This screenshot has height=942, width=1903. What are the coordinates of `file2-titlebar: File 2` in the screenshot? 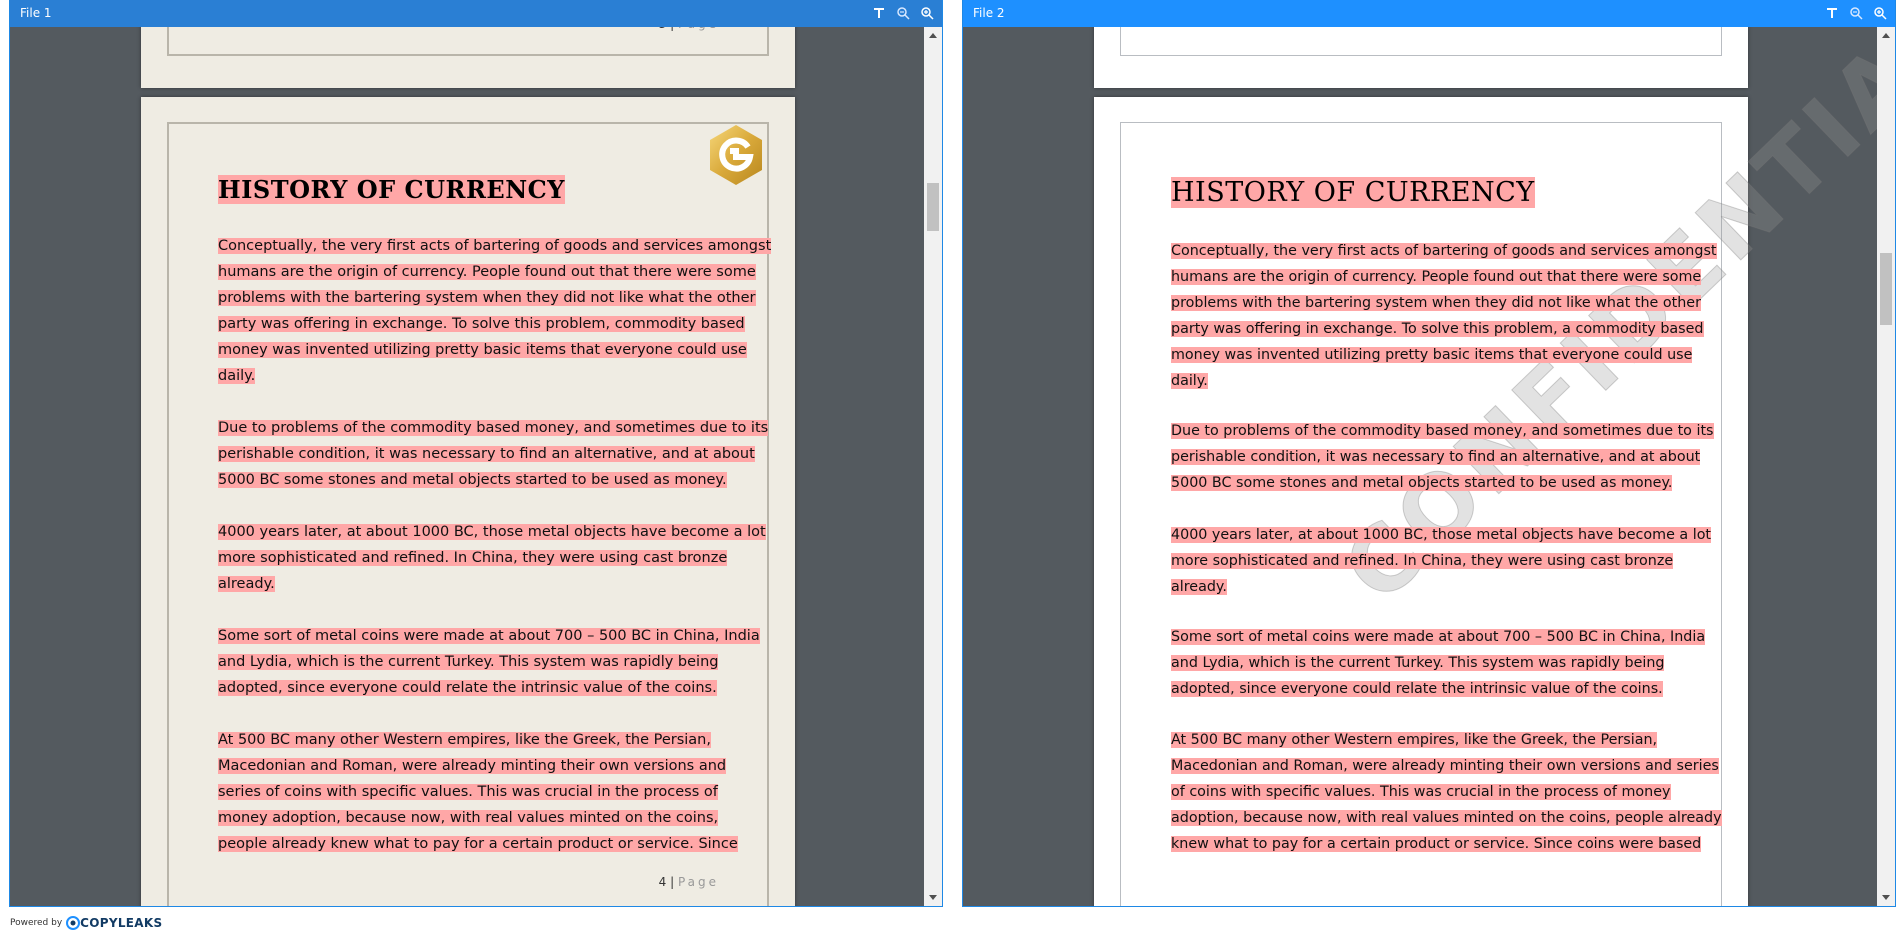 It's located at (1429, 13).